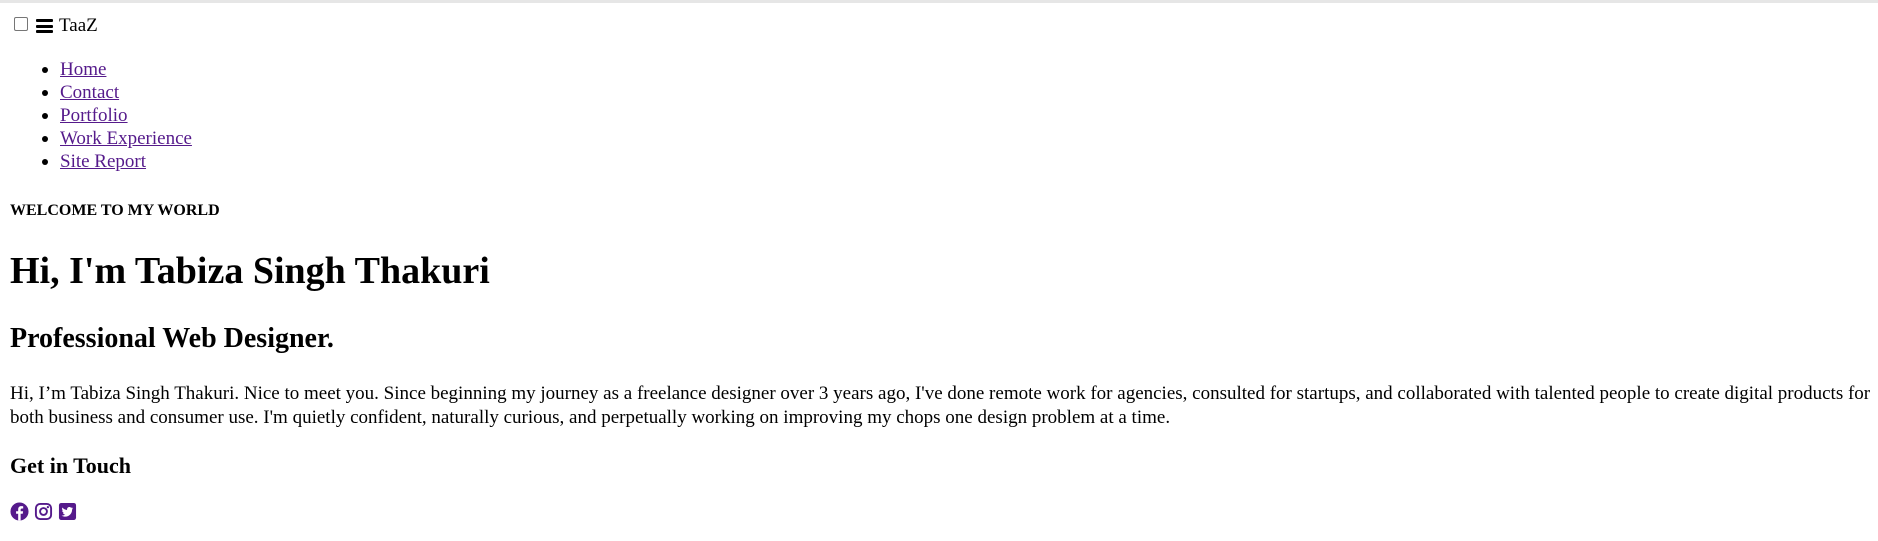 The height and width of the screenshot is (541, 1878). I want to click on facebook-icon, so click(19, 511).